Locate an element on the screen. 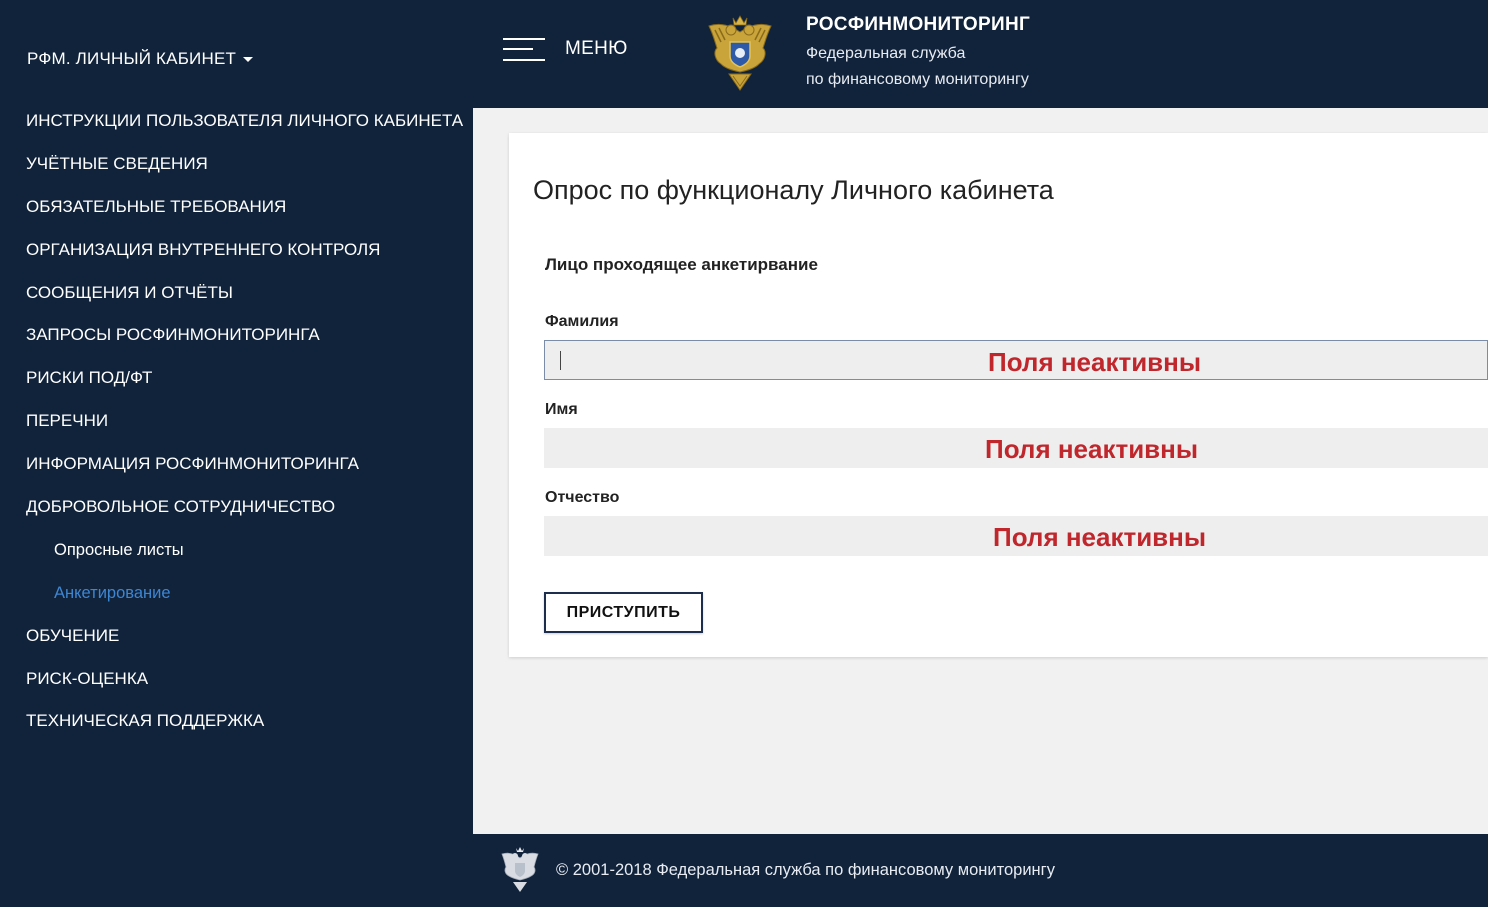 This screenshot has height=907, width=1488. hamburger-icon is located at coordinates (524, 49).